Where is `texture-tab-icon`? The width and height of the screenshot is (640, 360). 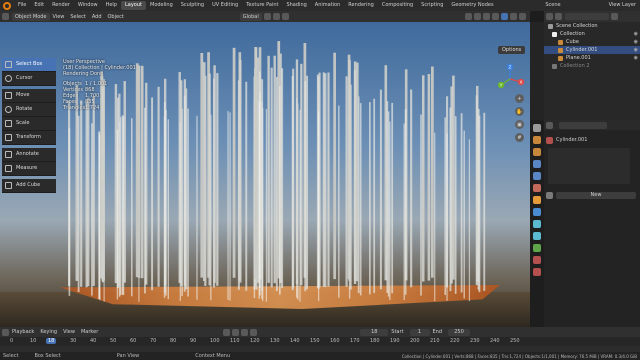
texture-tab-icon is located at coordinates (537, 272).